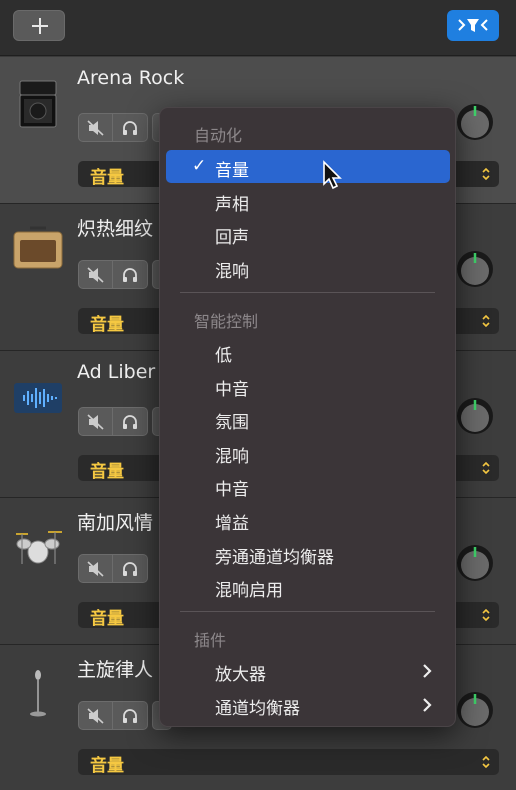 The image size is (516, 790). I want to click on menu-section-header: 插件, so click(210, 640).